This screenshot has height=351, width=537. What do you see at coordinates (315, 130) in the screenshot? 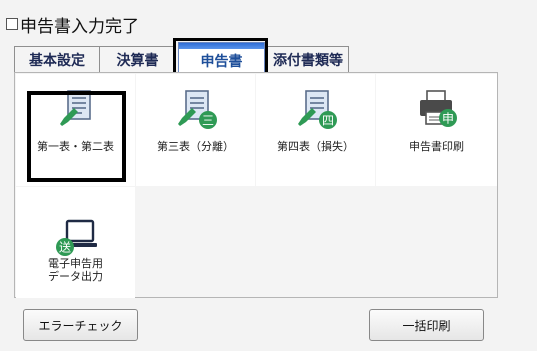
I see `tile-form-4: 四 第四表（損失）` at bounding box center [315, 130].